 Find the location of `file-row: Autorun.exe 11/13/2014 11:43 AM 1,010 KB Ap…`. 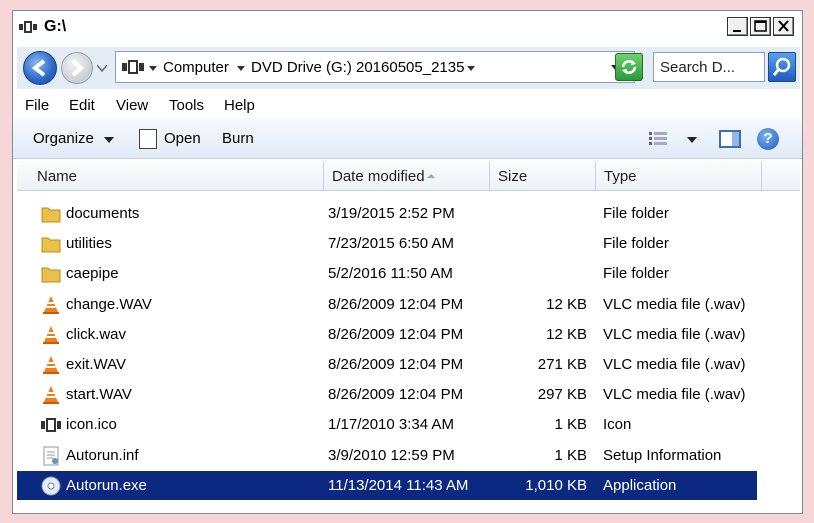

file-row: Autorun.exe 11/13/2014 11:43 AM 1,010 KB Ap… is located at coordinates (387, 485).